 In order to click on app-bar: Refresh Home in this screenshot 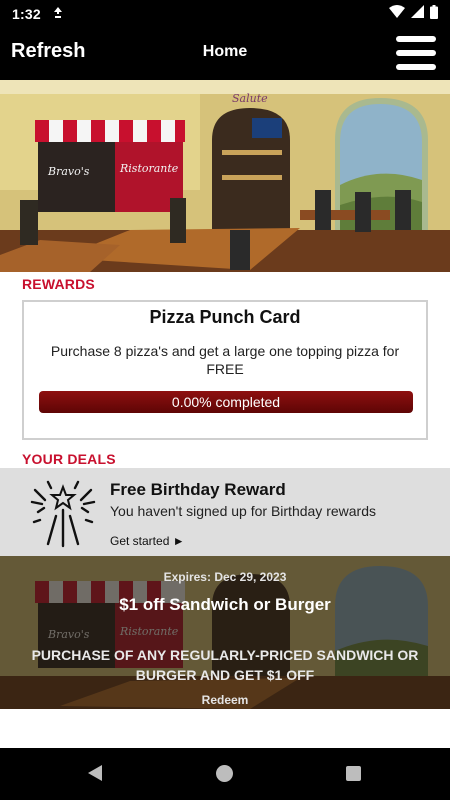, I will do `click(225, 54)`.